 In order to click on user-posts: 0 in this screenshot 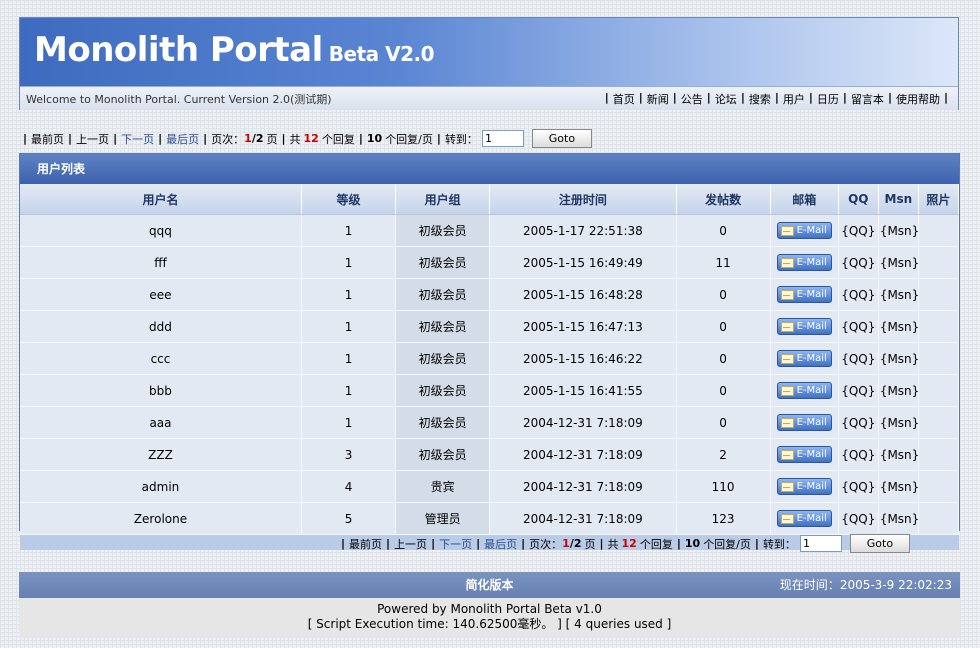, I will do `click(723, 326)`.